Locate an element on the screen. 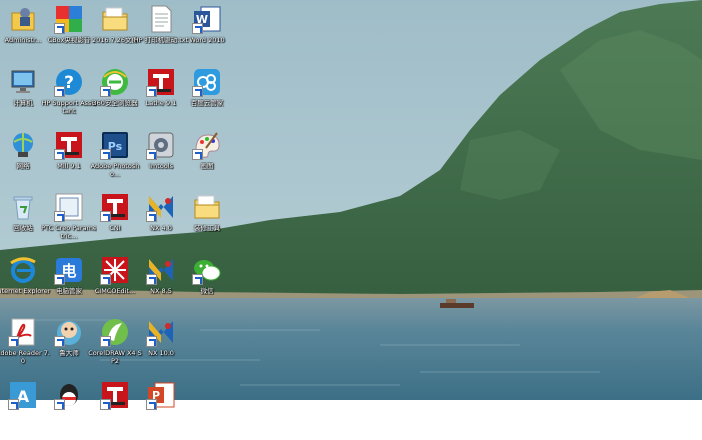 Image resolution: width=702 pixels, height=440 pixels. desktop-icon: ? HP Support Assistant is located at coordinates (69, 96).